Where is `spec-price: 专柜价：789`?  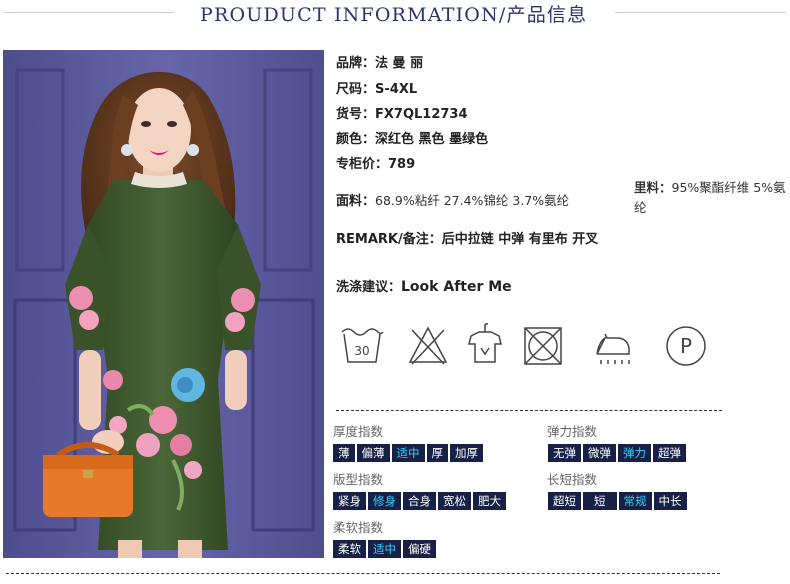
spec-price: 专柜价：789 is located at coordinates (375, 162).